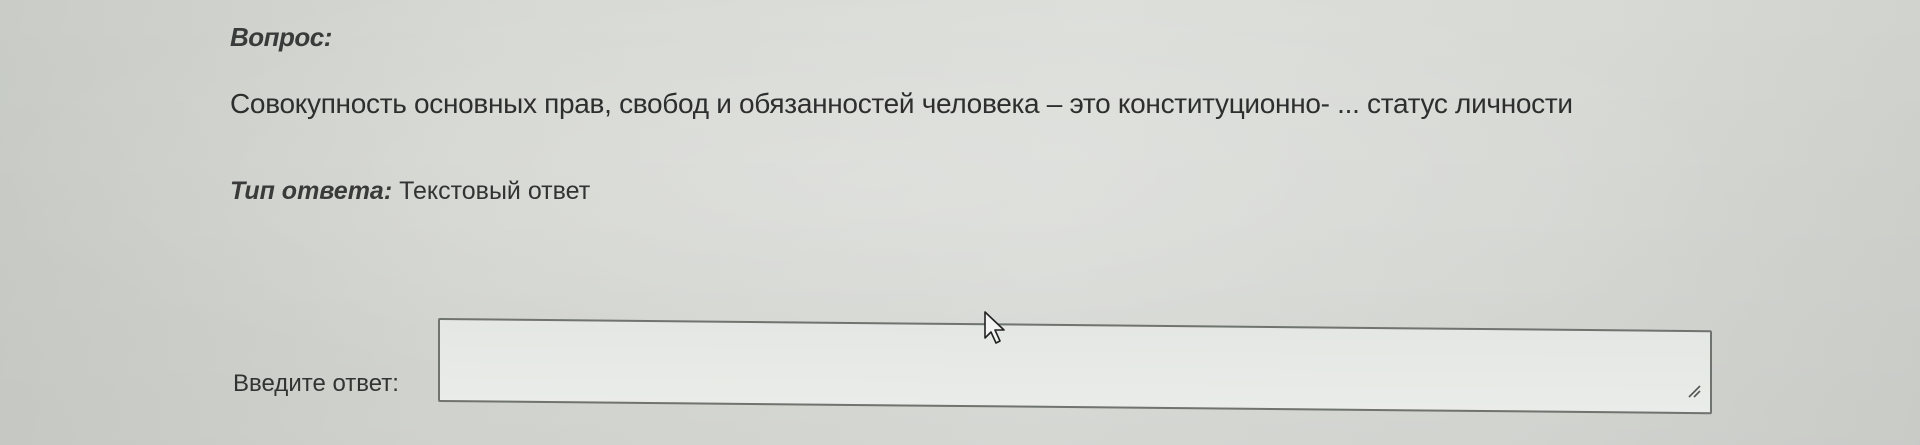  I want to click on answer-type-value: Текстовый ответ, so click(491, 191).